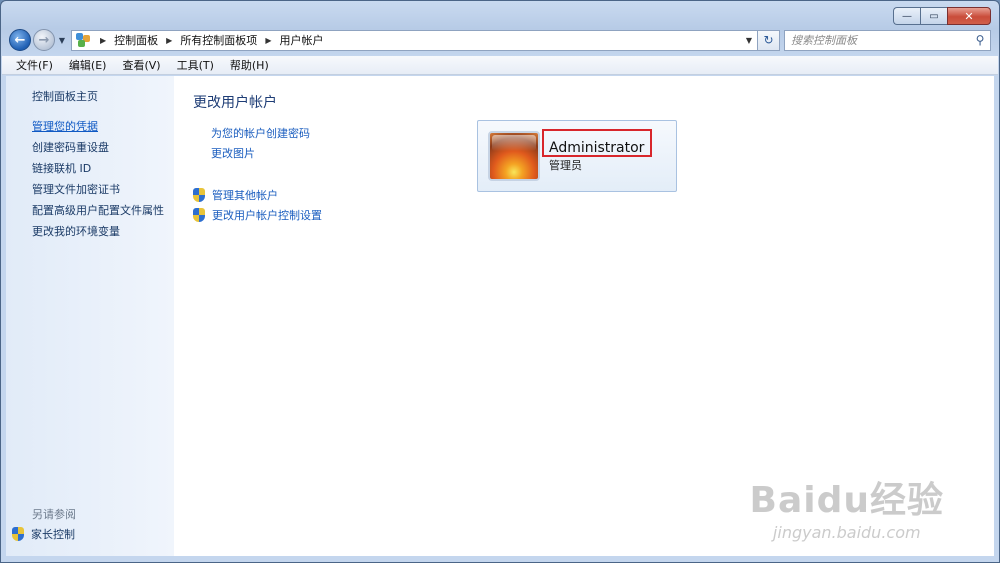 The image size is (1000, 563). What do you see at coordinates (906, 16) in the screenshot?
I see `minimize-button: —` at bounding box center [906, 16].